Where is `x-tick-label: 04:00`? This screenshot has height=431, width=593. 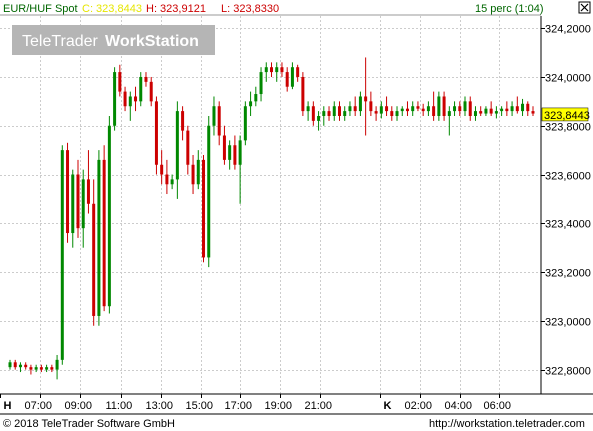 x-tick-label: 04:00 is located at coordinates (459, 406).